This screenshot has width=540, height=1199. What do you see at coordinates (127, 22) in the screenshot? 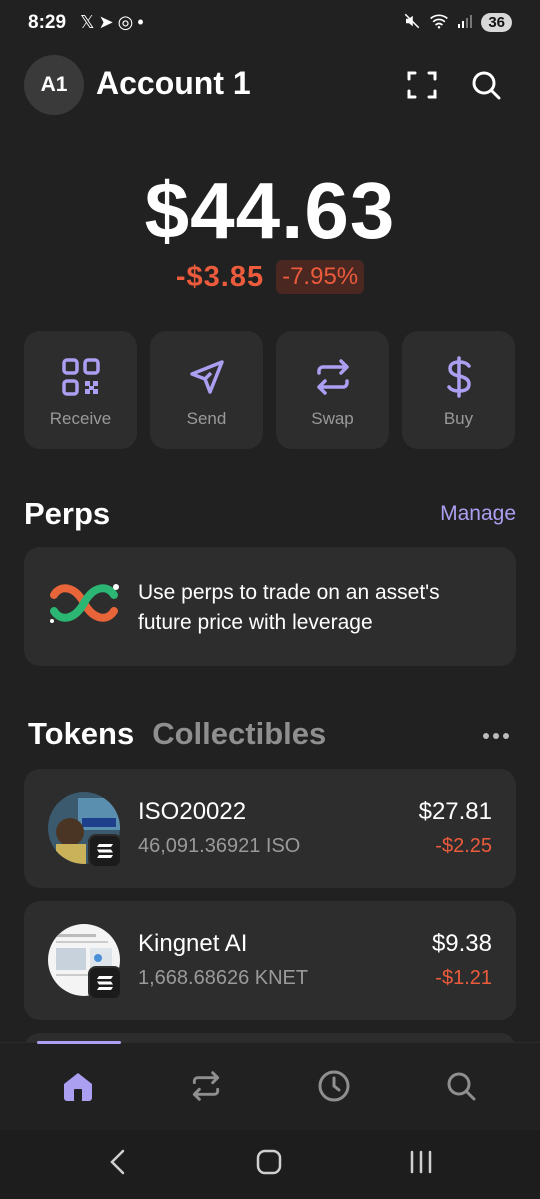
I see `whatsapp-icon: ◎` at bounding box center [127, 22].